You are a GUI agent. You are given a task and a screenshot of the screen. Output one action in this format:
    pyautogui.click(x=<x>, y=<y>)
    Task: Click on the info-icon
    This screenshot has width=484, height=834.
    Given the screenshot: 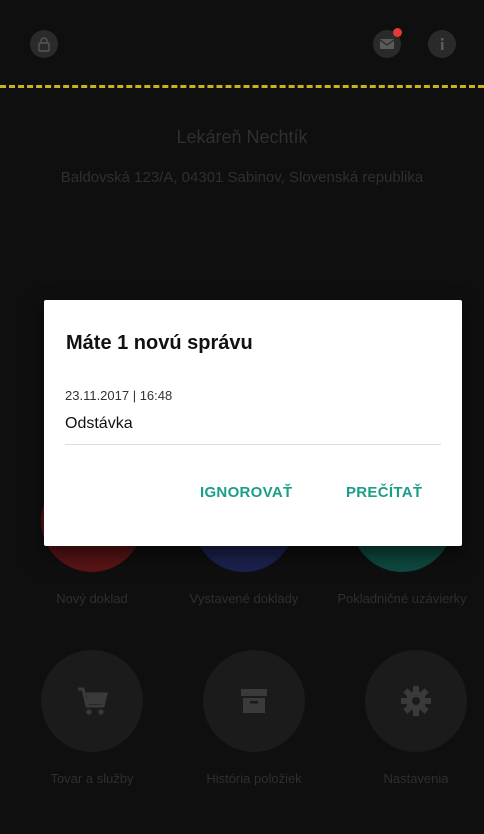 What is the action you would take?
    pyautogui.click(x=442, y=44)
    